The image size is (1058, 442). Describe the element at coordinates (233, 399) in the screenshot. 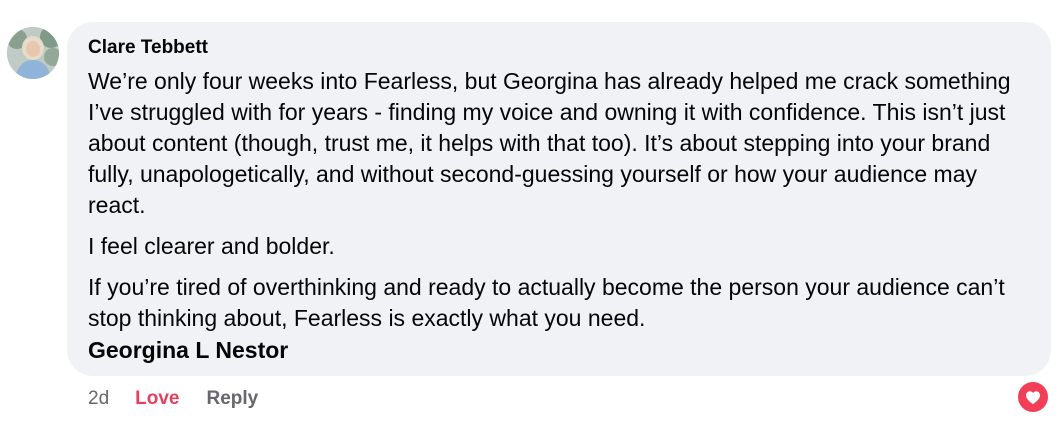

I see `reply-button: Reply` at that location.